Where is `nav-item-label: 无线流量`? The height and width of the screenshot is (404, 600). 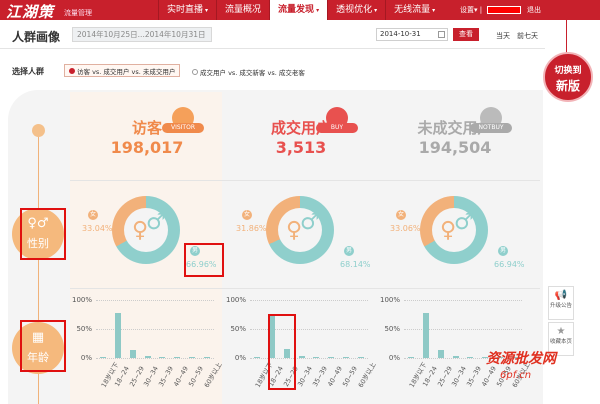
nav-item-label: 无线流量 is located at coordinates (412, 10).